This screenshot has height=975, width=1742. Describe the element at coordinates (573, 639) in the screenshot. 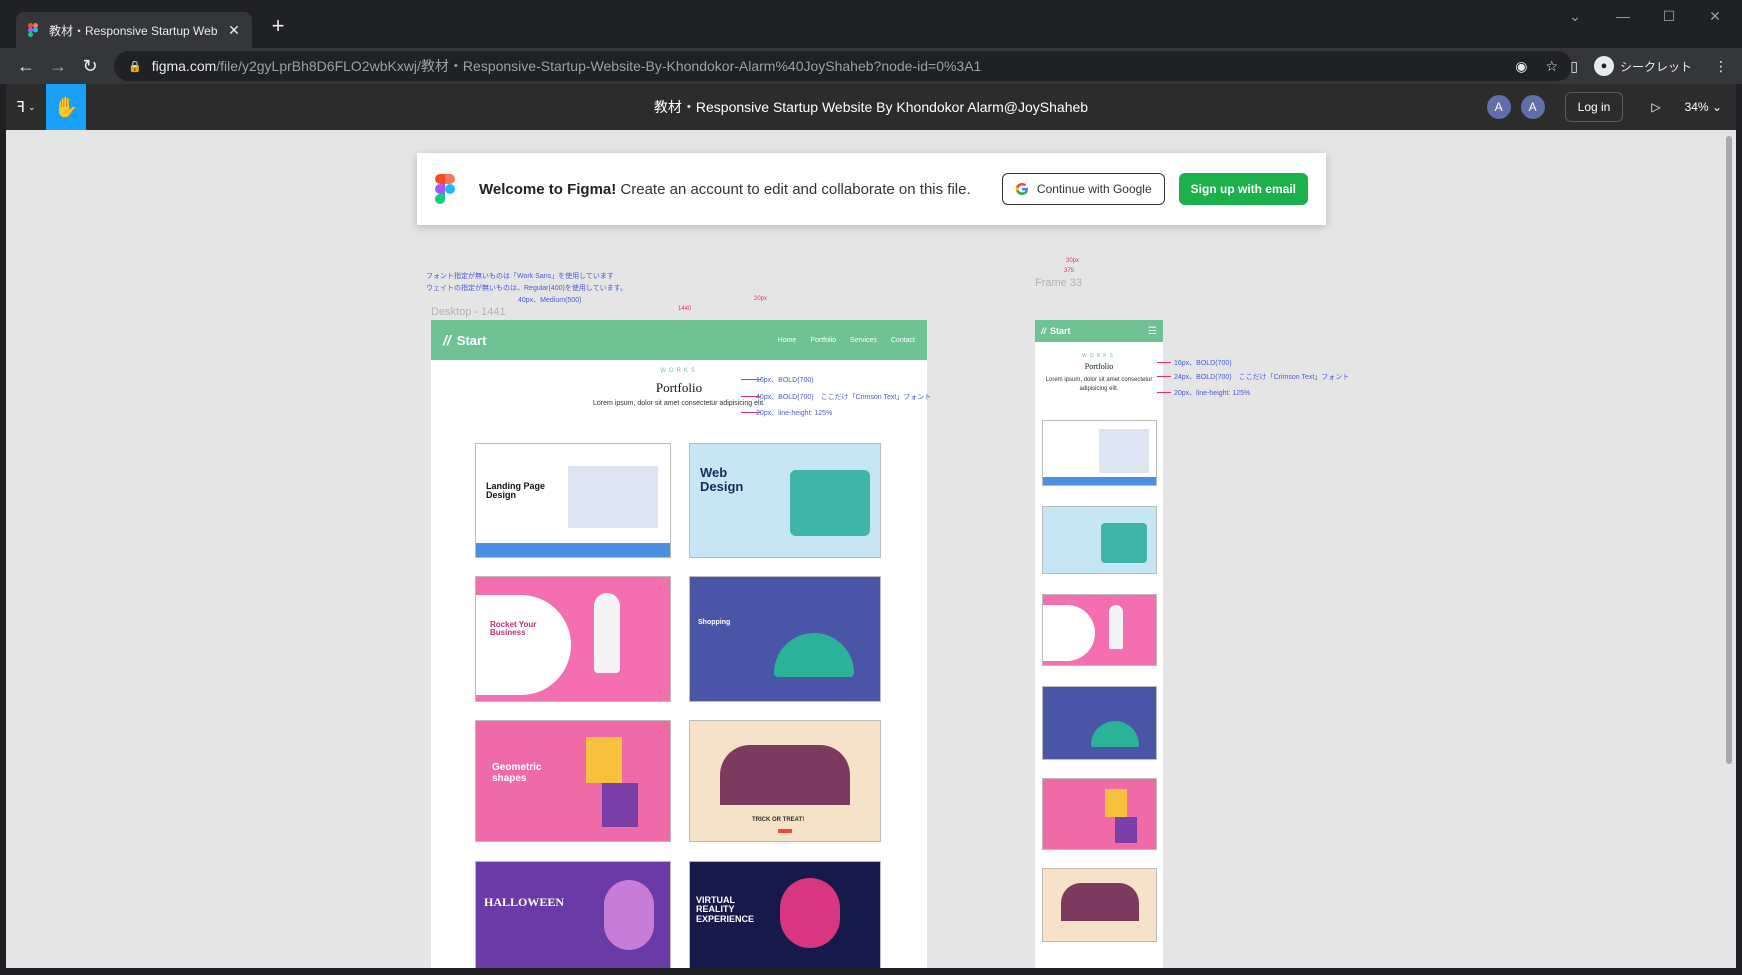

I see `portfolio-card: Rocket Your Business` at that location.